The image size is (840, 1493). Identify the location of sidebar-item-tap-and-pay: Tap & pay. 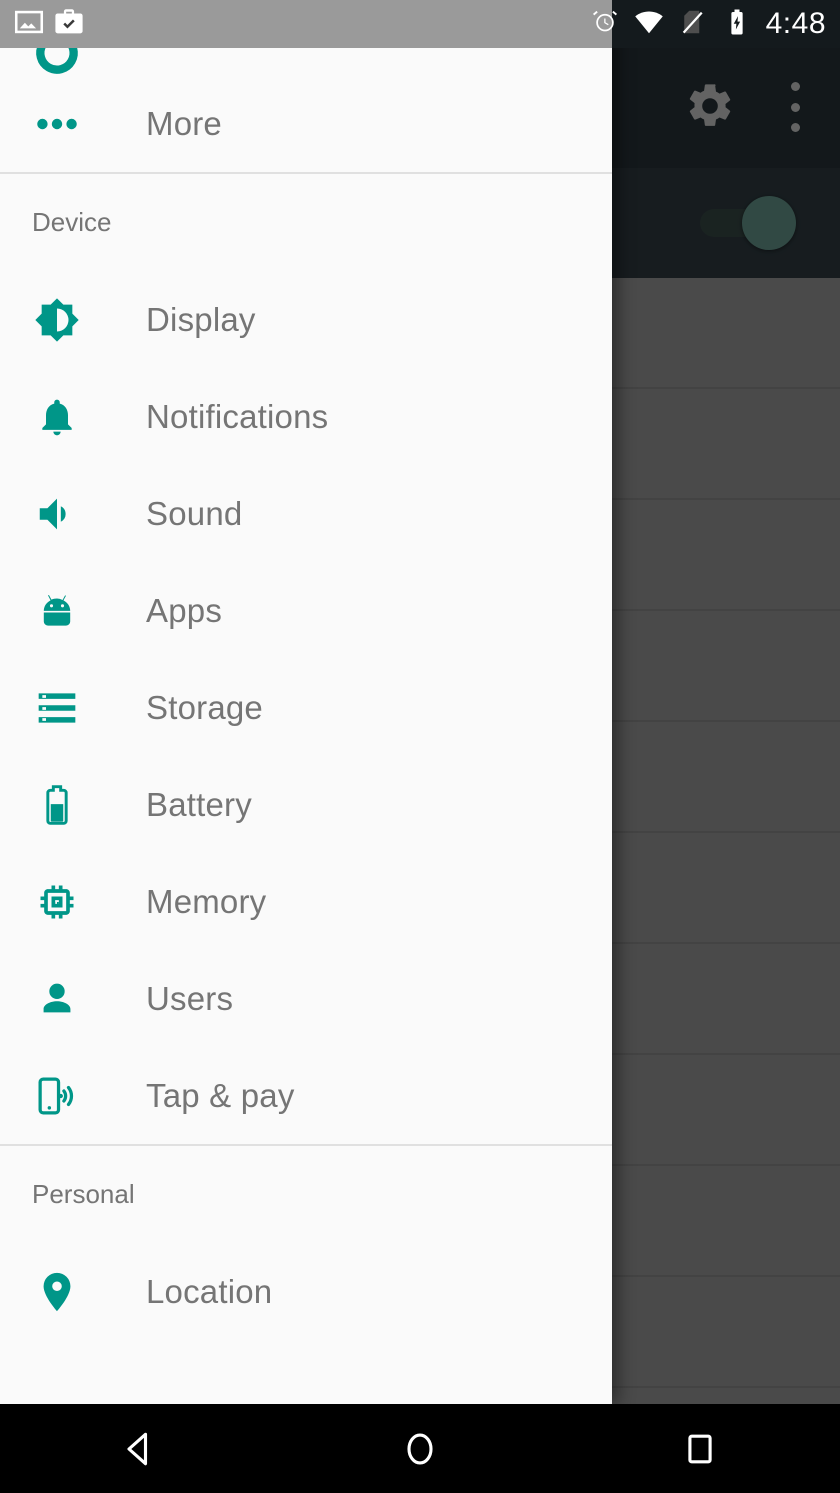
(306, 1095).